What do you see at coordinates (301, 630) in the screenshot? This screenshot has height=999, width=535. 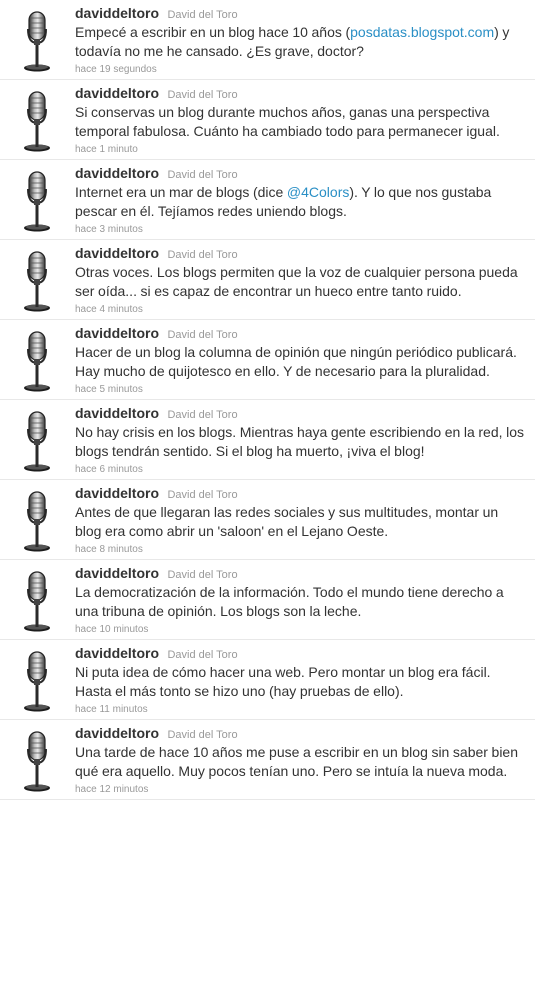 I see `timestamp-link: hace 10 minutos` at bounding box center [301, 630].